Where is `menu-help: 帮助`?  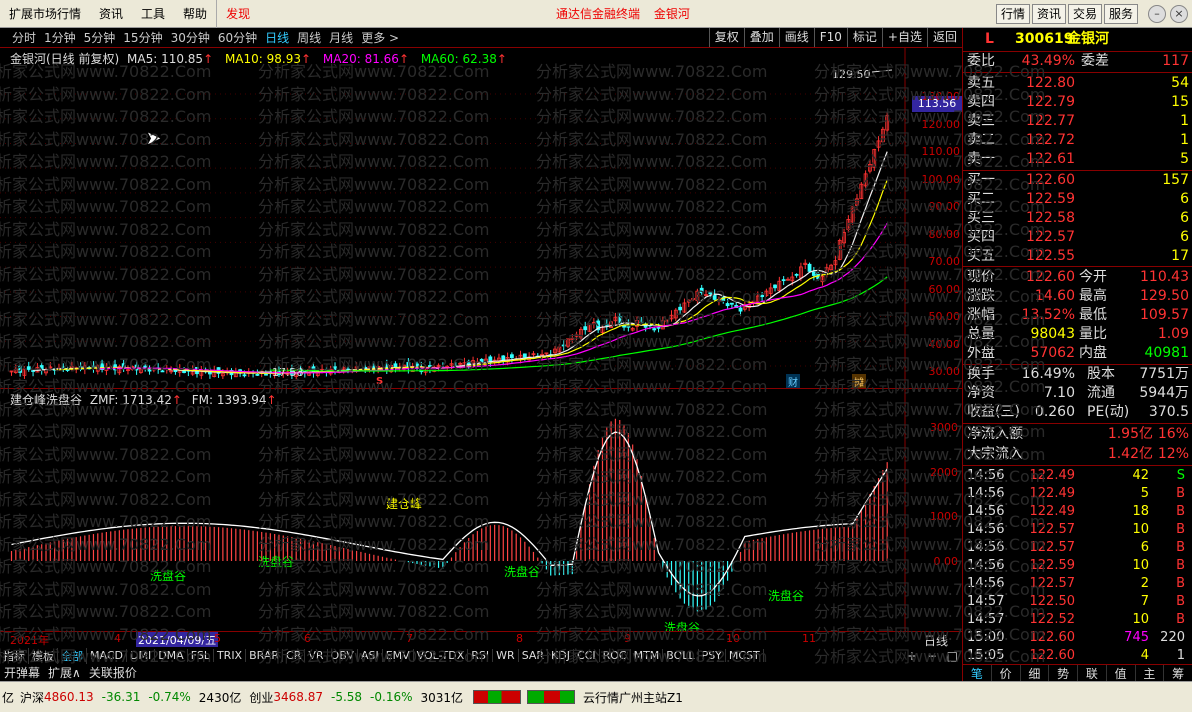
menu-help: 帮助 is located at coordinates (195, 14).